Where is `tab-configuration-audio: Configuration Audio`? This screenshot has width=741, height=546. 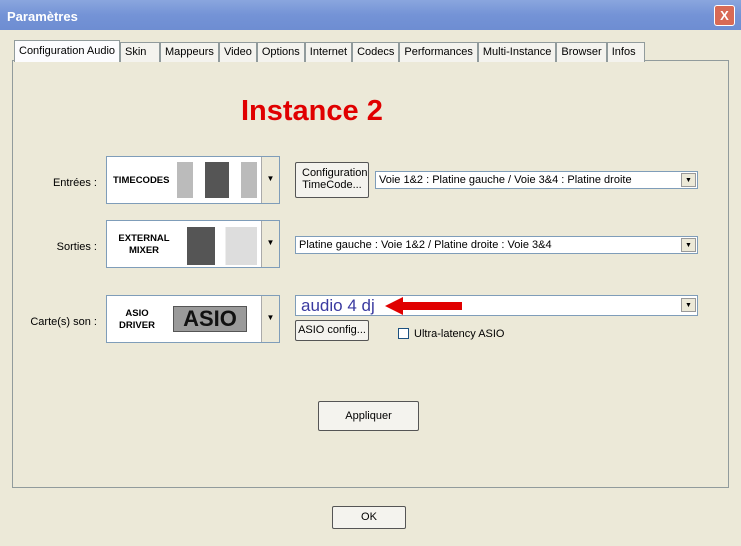
tab-configuration-audio: Configuration Audio is located at coordinates (67, 51).